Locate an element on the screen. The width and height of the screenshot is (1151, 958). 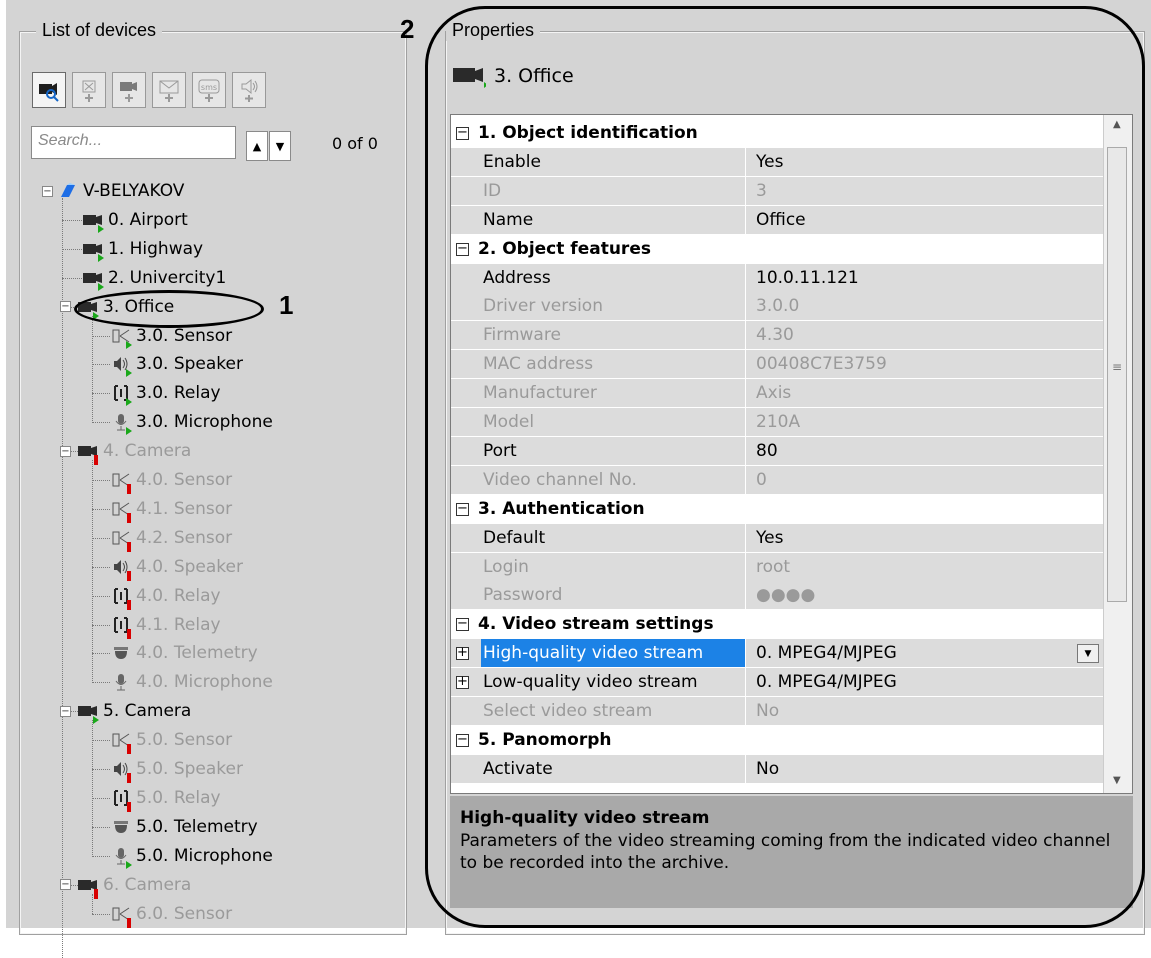
property-row: Default Yes is located at coordinates (777, 538).